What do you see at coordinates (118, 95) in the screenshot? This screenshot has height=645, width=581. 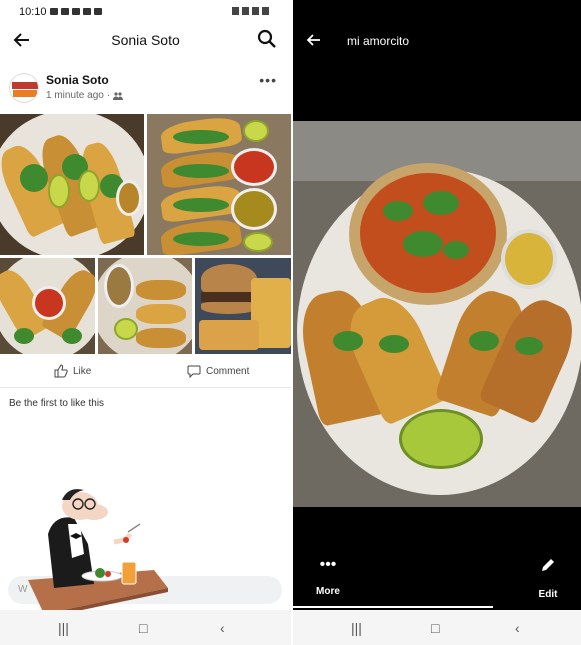 I see `friends-audience-icon` at bounding box center [118, 95].